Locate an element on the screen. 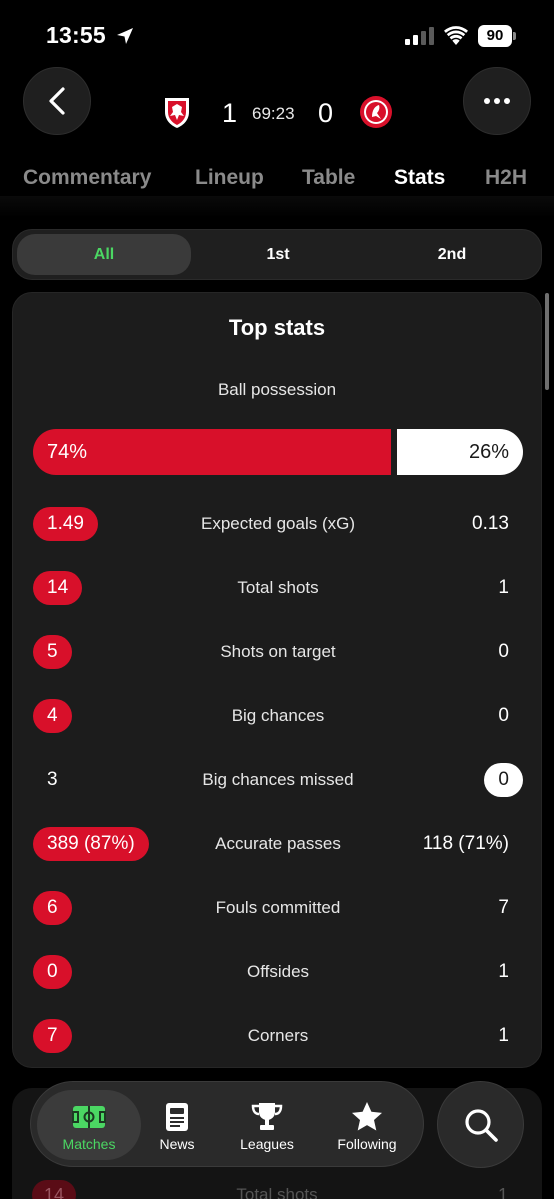 The height and width of the screenshot is (1199, 554). stat-label: Shots on target is located at coordinates (278, 651).